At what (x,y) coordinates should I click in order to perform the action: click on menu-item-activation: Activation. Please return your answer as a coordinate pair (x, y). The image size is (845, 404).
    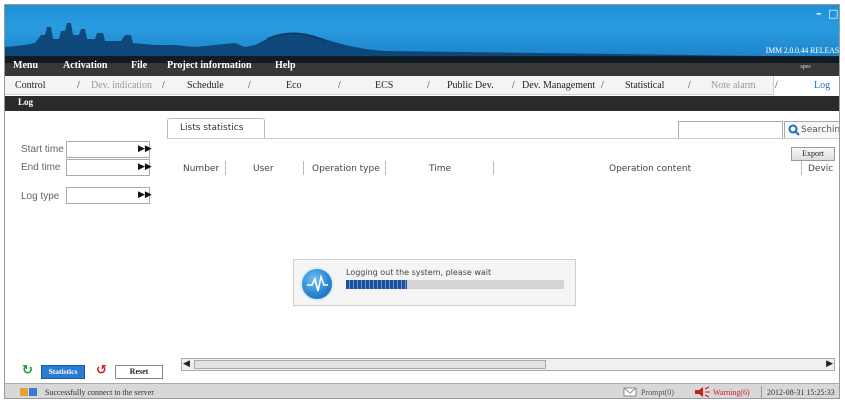
    Looking at the image, I should click on (85, 65).